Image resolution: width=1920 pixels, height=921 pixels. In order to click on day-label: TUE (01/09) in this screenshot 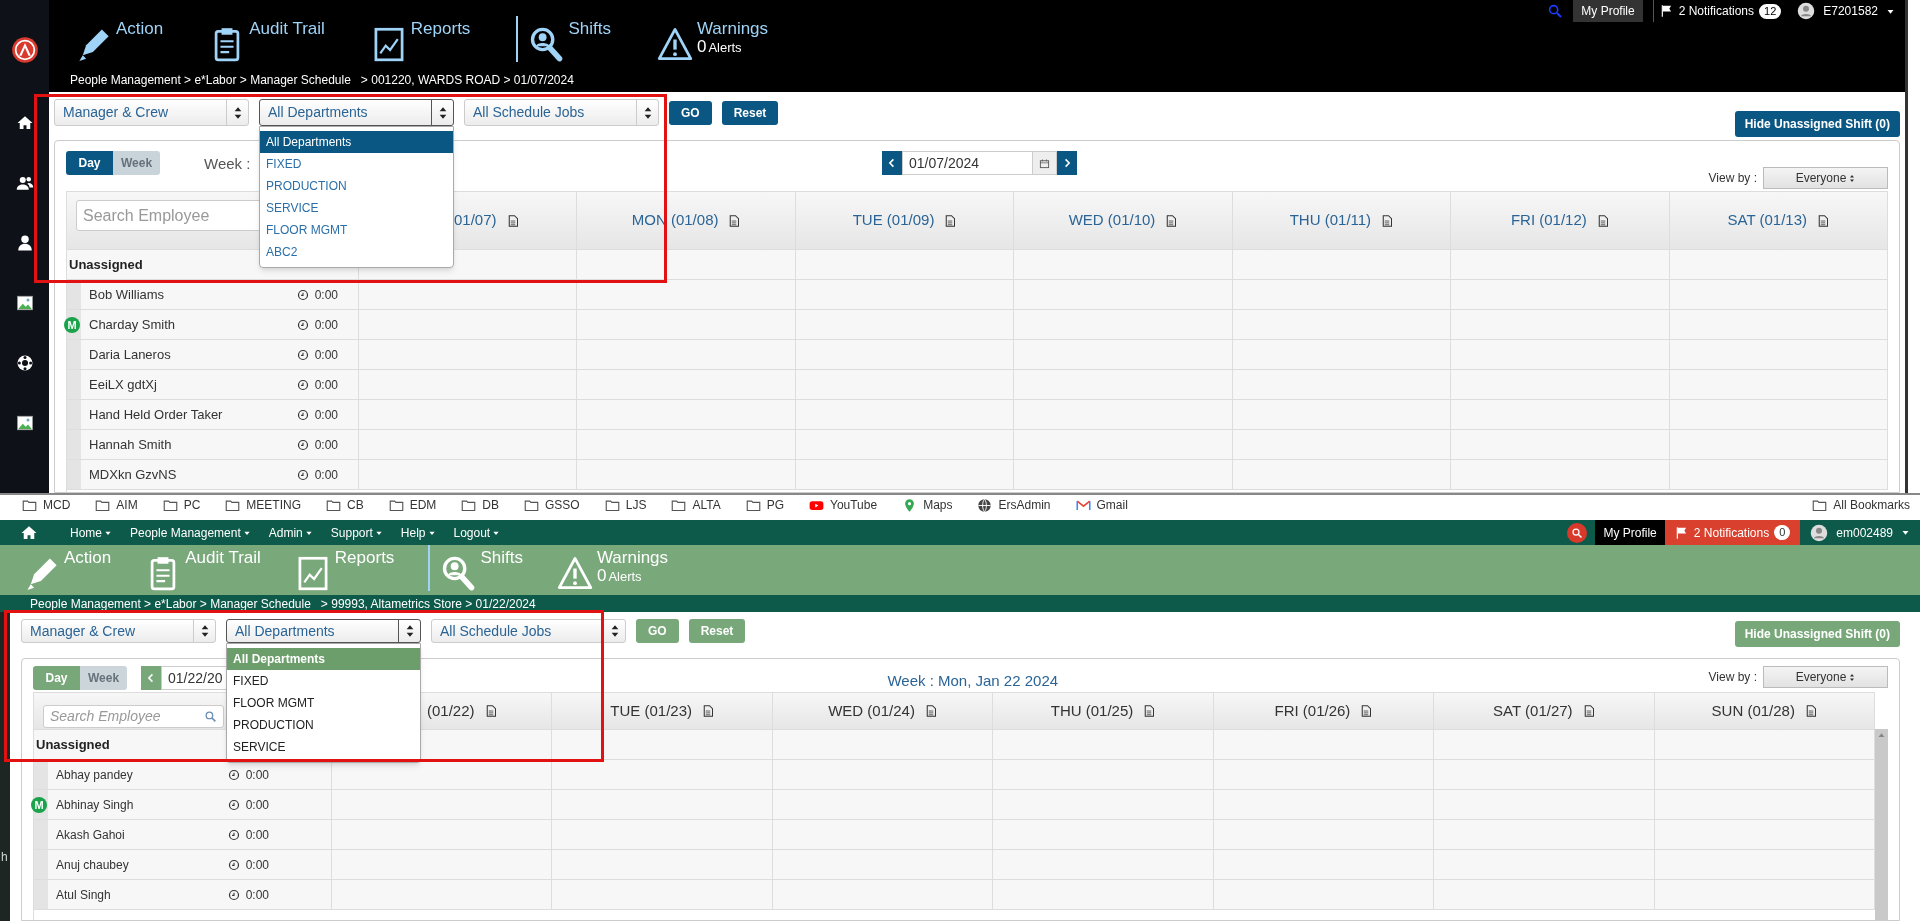, I will do `click(893, 220)`.